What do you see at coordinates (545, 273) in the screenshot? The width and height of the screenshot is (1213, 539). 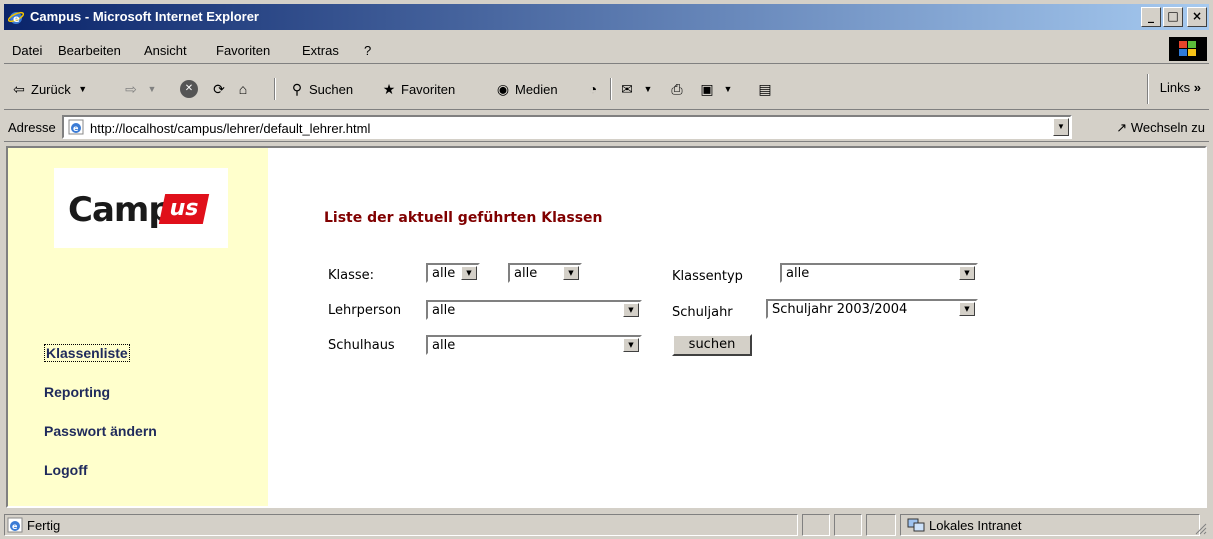 I see `klasse-select-2: alle ▼` at bounding box center [545, 273].